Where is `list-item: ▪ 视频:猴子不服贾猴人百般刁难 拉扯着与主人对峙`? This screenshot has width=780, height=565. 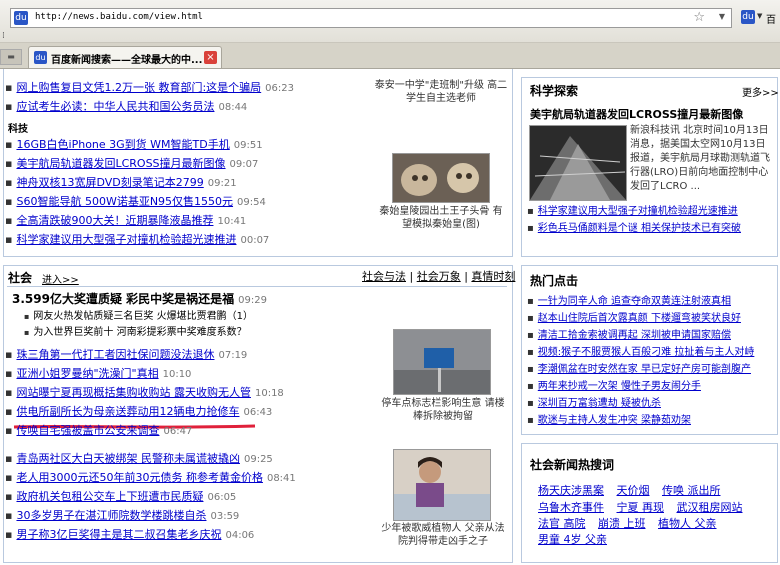
list-item: ▪ 视频:猴子不服贾猴人百般刁难 拉扯着与主人对峙 is located at coordinates (640, 353).